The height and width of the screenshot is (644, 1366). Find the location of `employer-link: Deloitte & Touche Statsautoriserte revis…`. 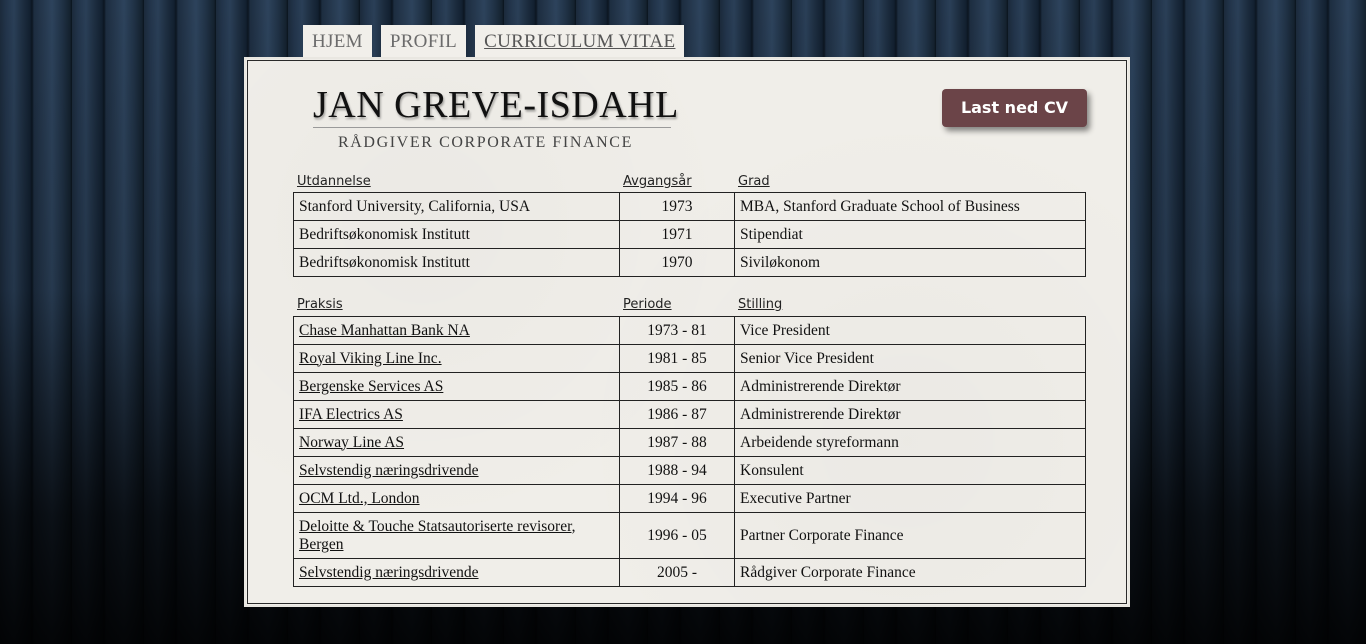

employer-link: Deloitte & Touche Statsautoriserte revis… is located at coordinates (437, 535).